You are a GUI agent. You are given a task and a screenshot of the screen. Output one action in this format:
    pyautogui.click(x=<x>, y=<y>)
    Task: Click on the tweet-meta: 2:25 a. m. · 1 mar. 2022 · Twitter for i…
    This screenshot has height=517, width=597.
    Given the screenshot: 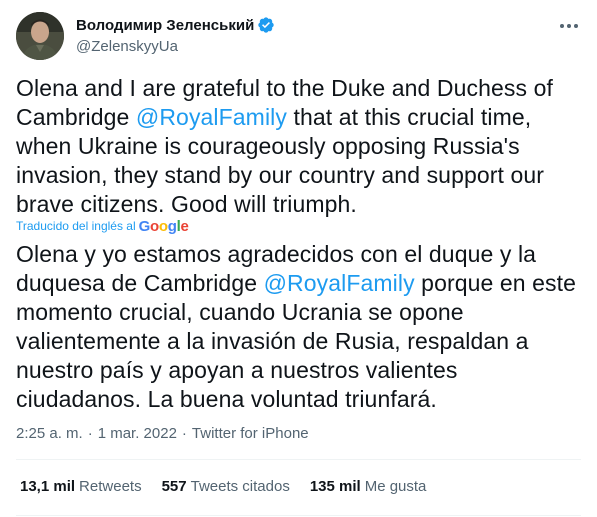 What is the action you would take?
    pyautogui.click(x=162, y=433)
    